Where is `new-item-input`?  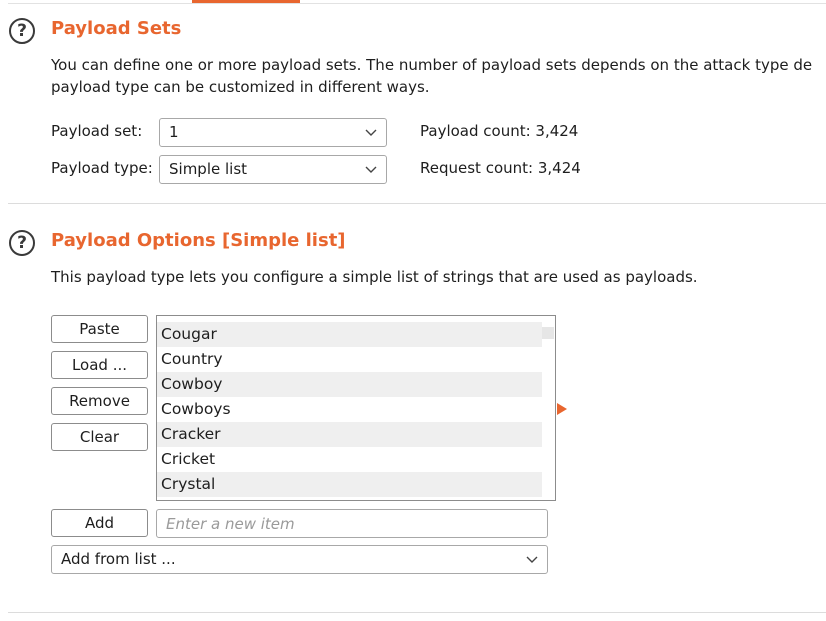 new-item-input is located at coordinates (352, 523).